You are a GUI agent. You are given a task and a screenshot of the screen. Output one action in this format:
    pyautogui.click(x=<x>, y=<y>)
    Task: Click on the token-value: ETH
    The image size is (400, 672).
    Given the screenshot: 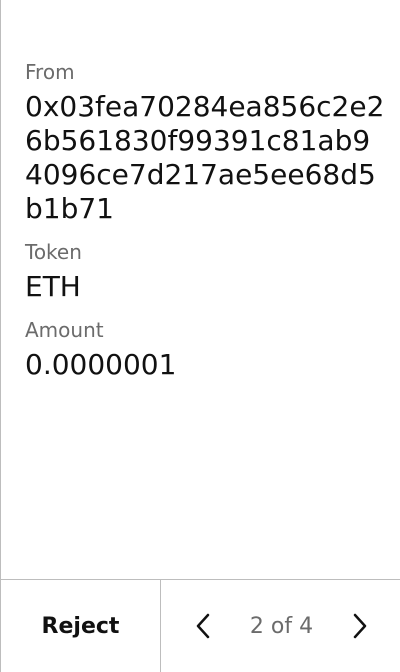 What is the action you would take?
    pyautogui.click(x=53, y=286)
    